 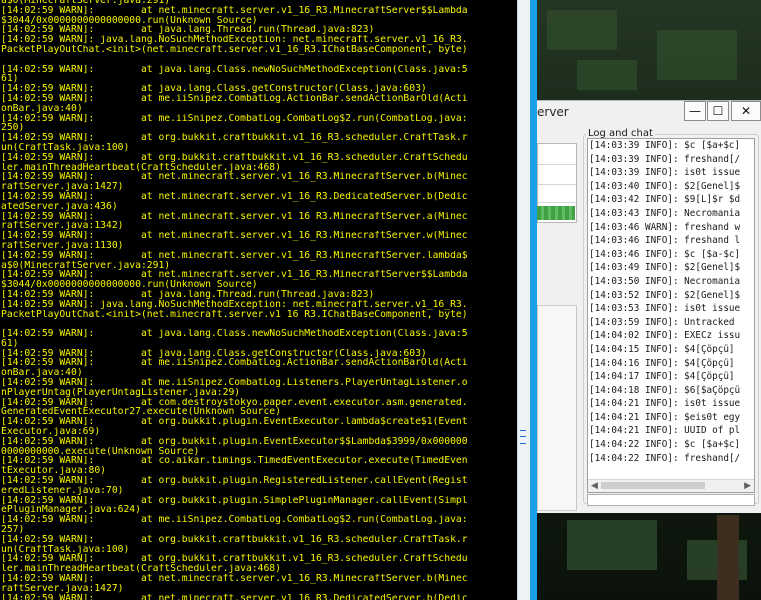 I want to click on log-line: [14:04:15 INFO]: $4[Çöpçü], so click(x=662, y=349).